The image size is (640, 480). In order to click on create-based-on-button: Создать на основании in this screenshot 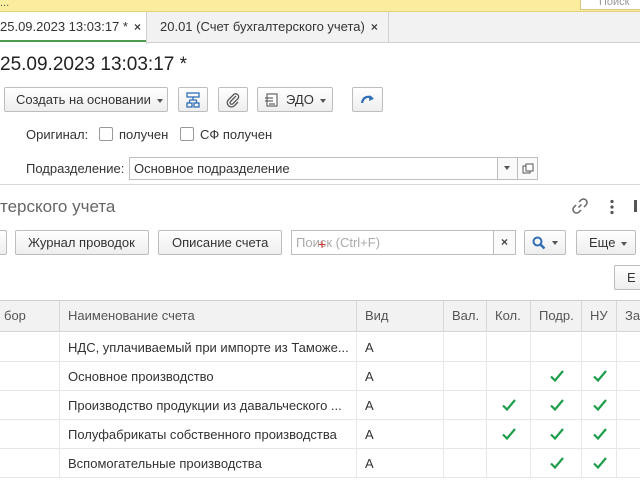, I will do `click(86, 99)`.